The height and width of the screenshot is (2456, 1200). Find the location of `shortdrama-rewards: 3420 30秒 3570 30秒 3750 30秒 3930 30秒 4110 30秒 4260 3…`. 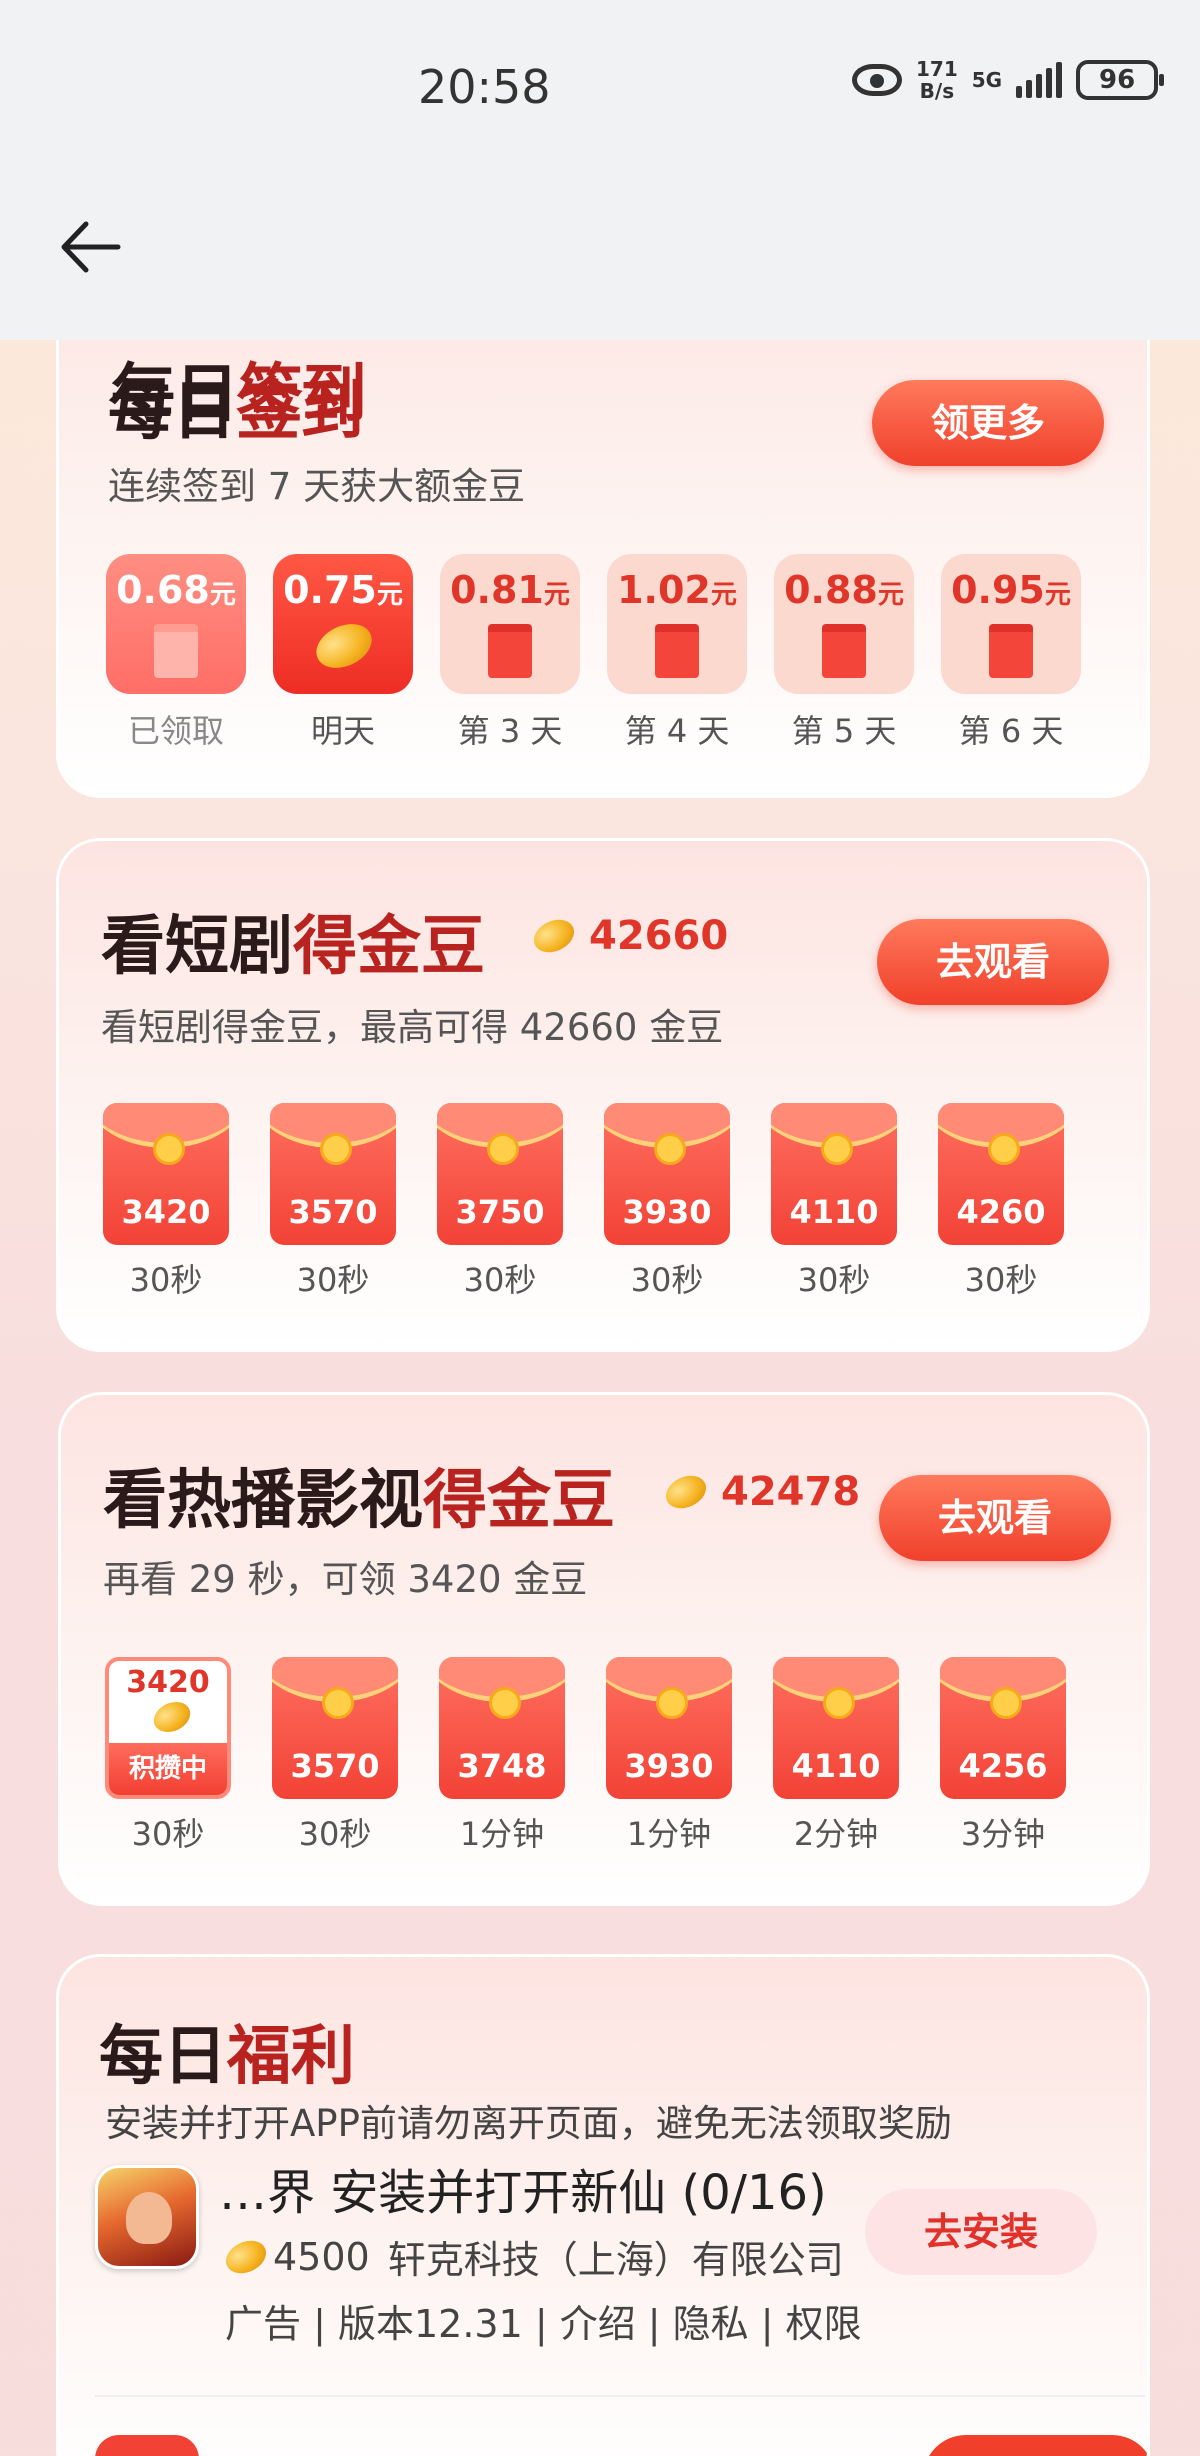

shortdrama-rewards: 3420 30秒 3570 30秒 3750 30秒 3930 30秒 4110 30秒 4260 3… is located at coordinates (583, 1202).